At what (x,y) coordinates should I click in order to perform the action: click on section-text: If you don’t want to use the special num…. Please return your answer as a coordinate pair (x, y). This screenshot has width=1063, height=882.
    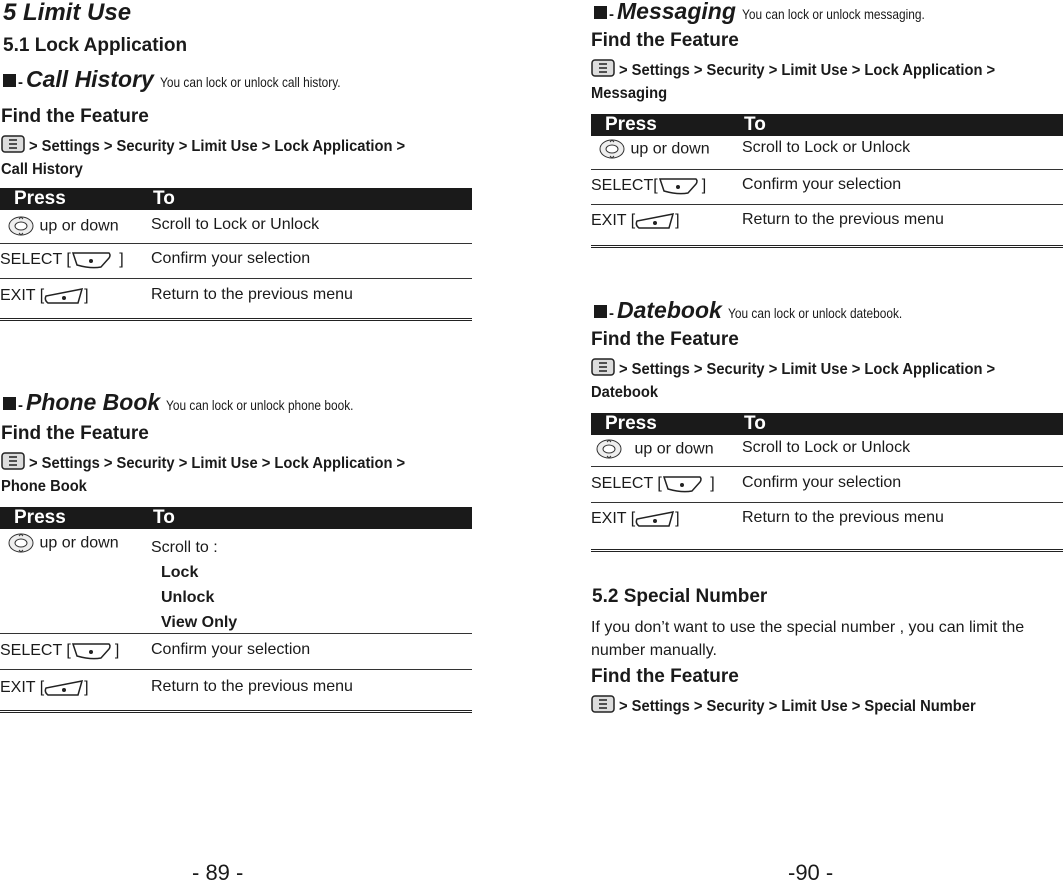
    Looking at the image, I should click on (808, 639).